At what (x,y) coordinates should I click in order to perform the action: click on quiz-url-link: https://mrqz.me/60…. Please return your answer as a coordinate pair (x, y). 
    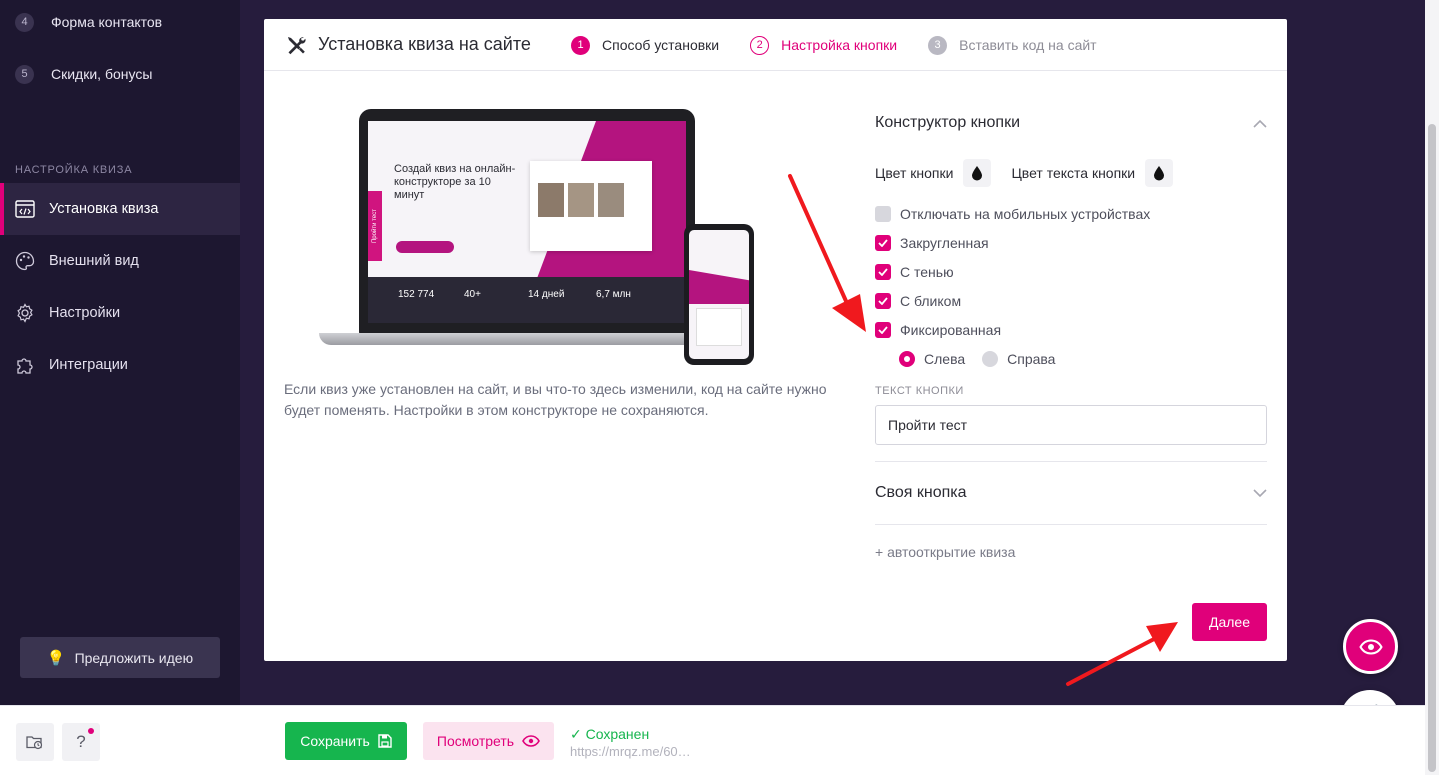
    Looking at the image, I should click on (630, 751).